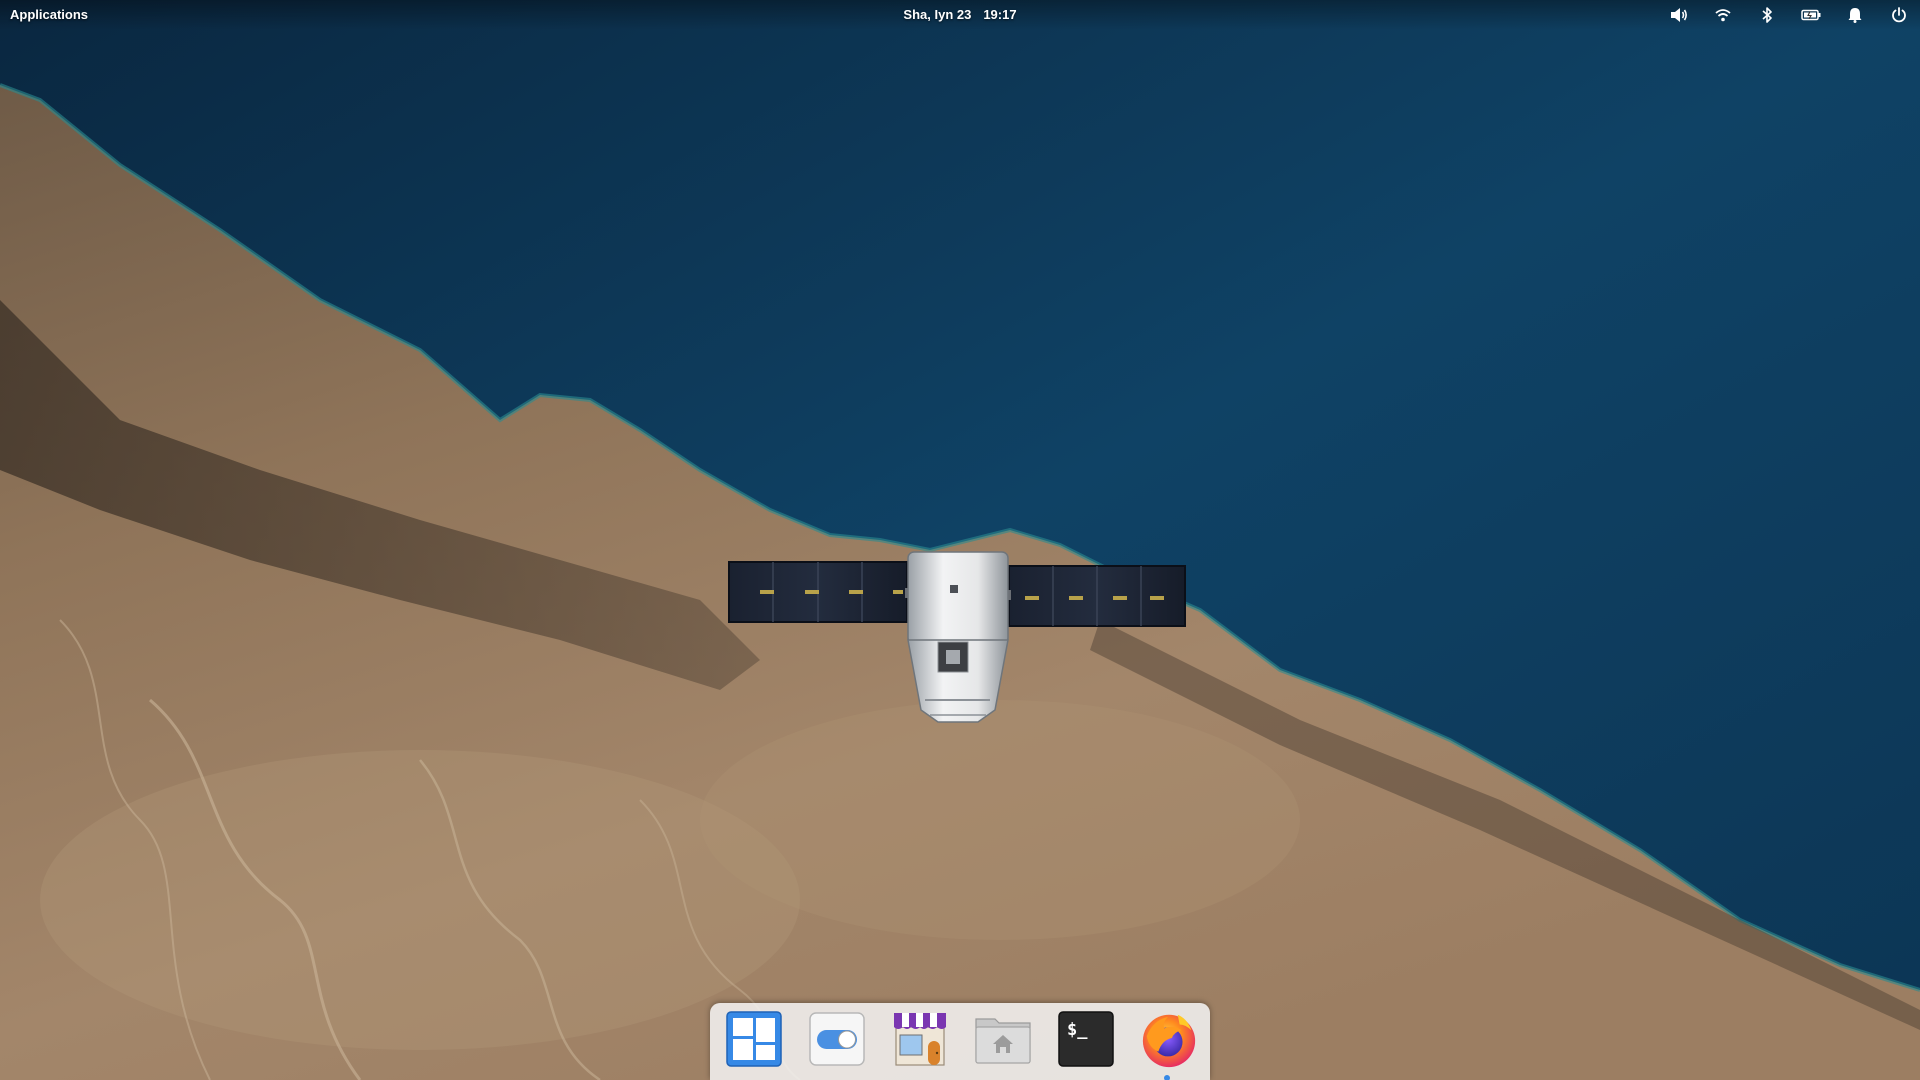 Image resolution: width=1920 pixels, height=1080 pixels. Describe the element at coordinates (1767, 15) in the screenshot. I see `bluetooth-icon` at that location.